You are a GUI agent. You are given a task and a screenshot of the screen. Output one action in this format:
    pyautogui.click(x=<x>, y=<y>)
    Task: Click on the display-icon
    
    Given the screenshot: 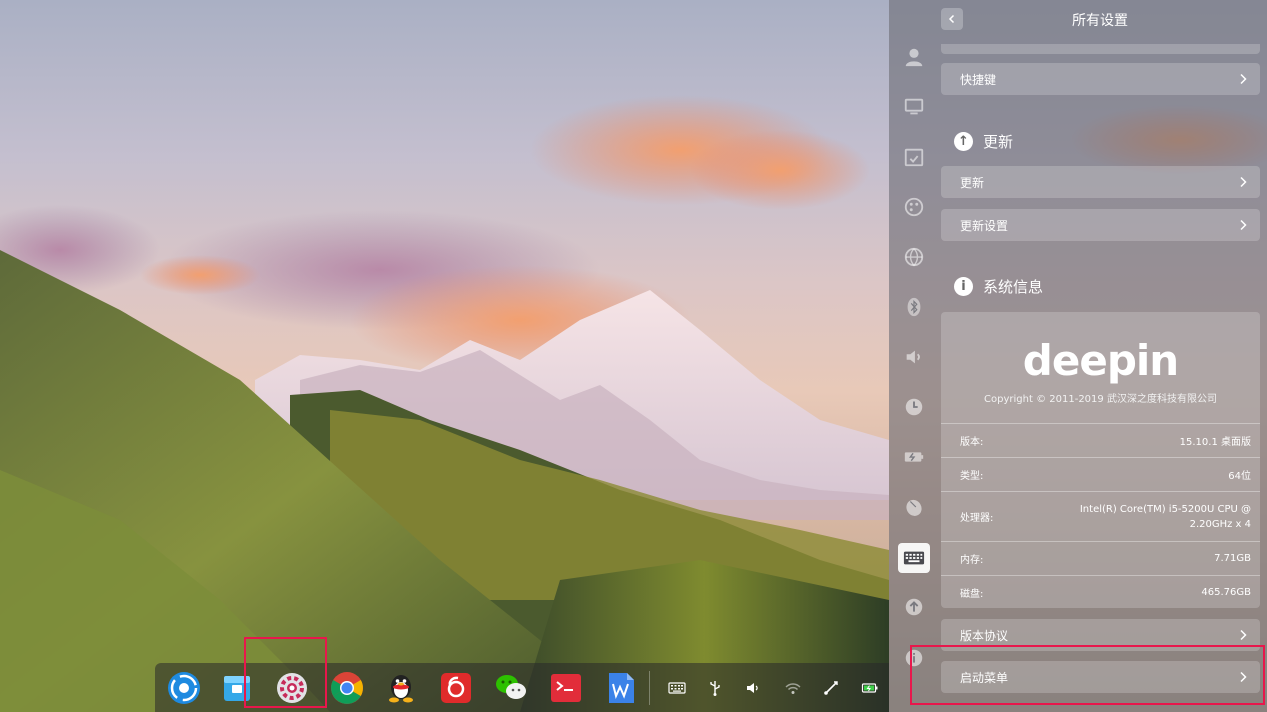 What is the action you would take?
    pyautogui.click(x=914, y=107)
    